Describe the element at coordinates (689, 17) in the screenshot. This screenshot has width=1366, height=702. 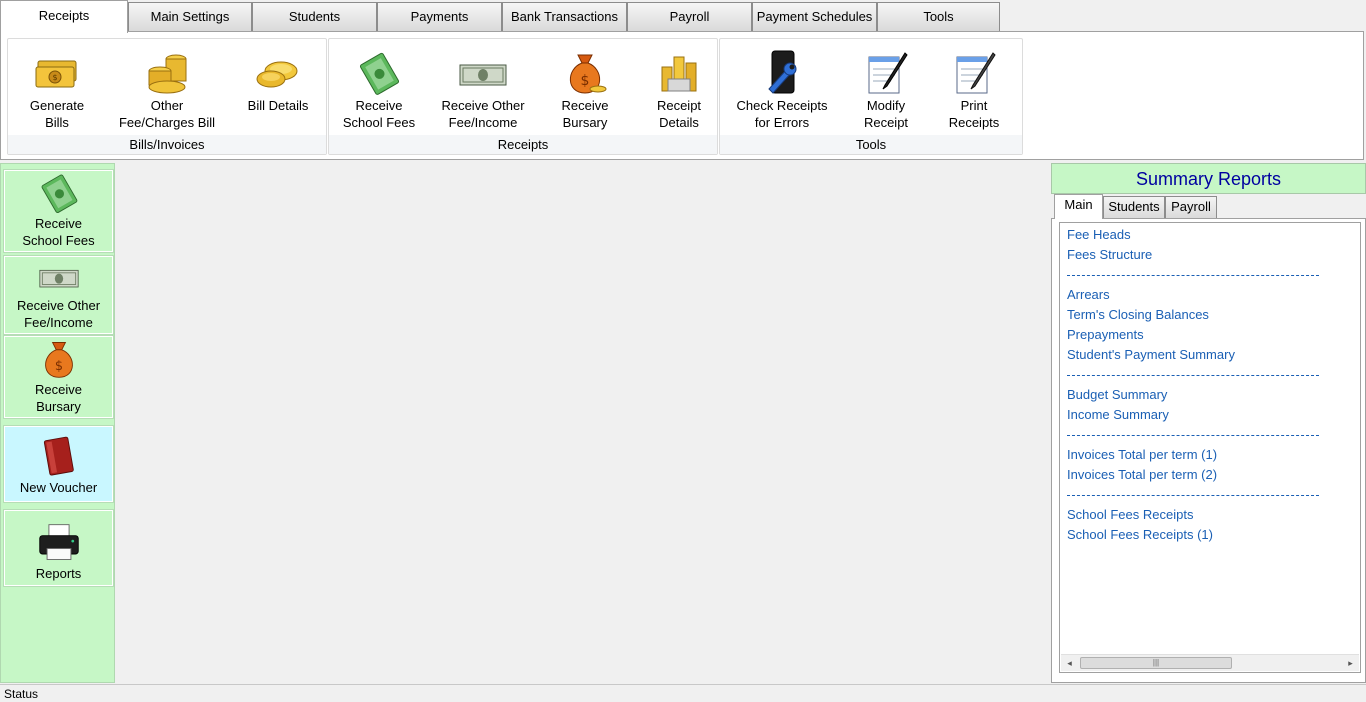
I see `tab-payroll: Payroll` at that location.